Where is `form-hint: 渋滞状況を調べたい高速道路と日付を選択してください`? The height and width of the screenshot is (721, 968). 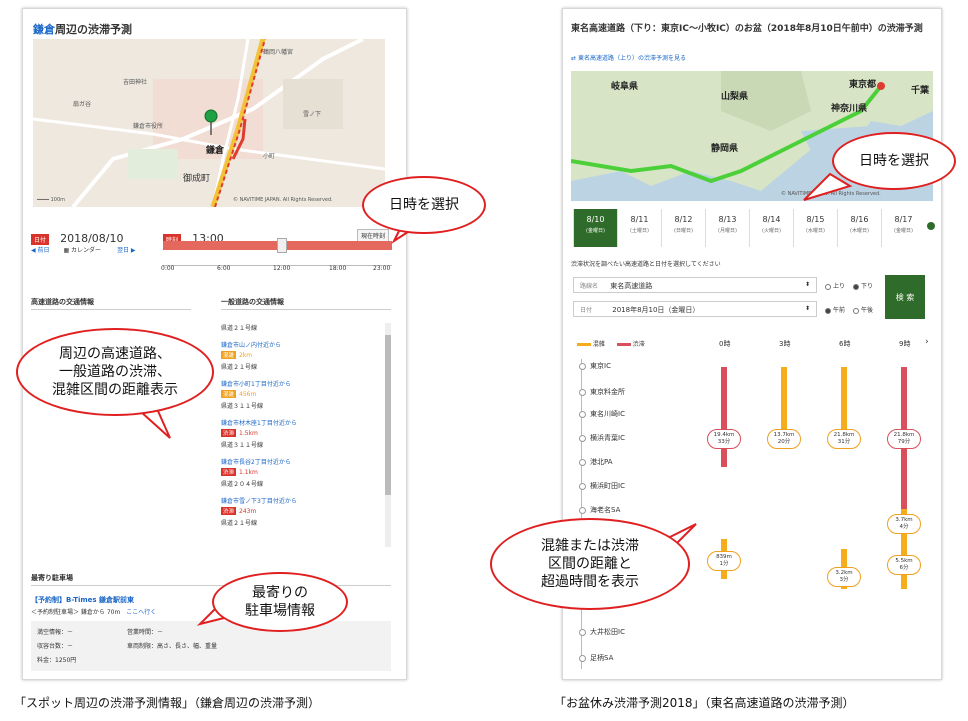
form-hint: 渋滞状況を調べたい高速道路と日付を選択してください is located at coordinates (646, 264).